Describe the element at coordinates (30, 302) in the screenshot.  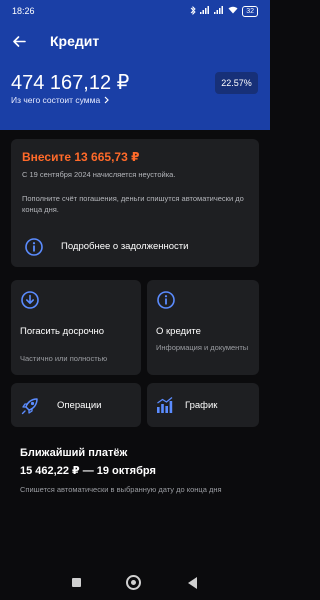
I see `download-circle-icon` at that location.